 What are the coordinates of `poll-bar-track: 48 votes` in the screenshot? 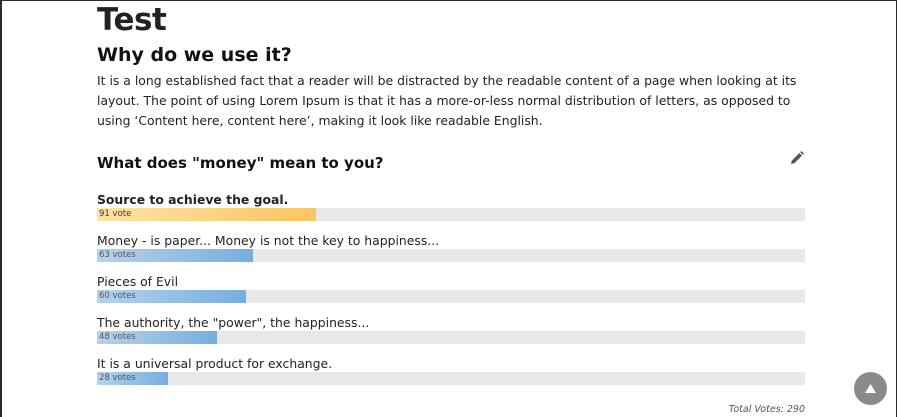 It's located at (451, 337).